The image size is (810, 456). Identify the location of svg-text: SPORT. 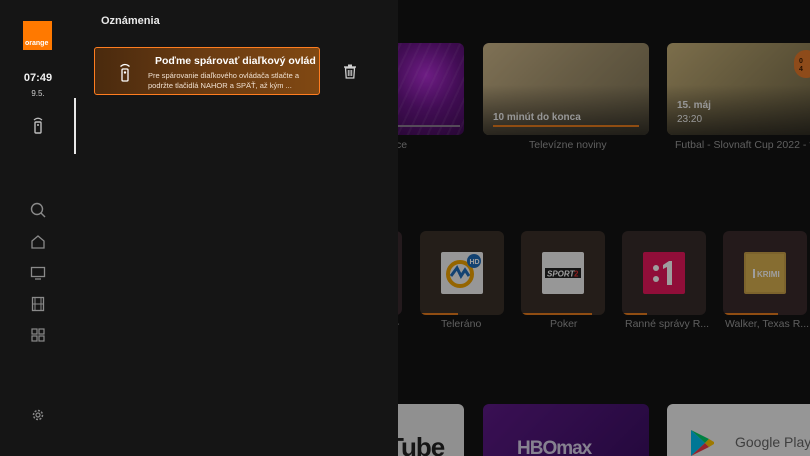
(561, 274).